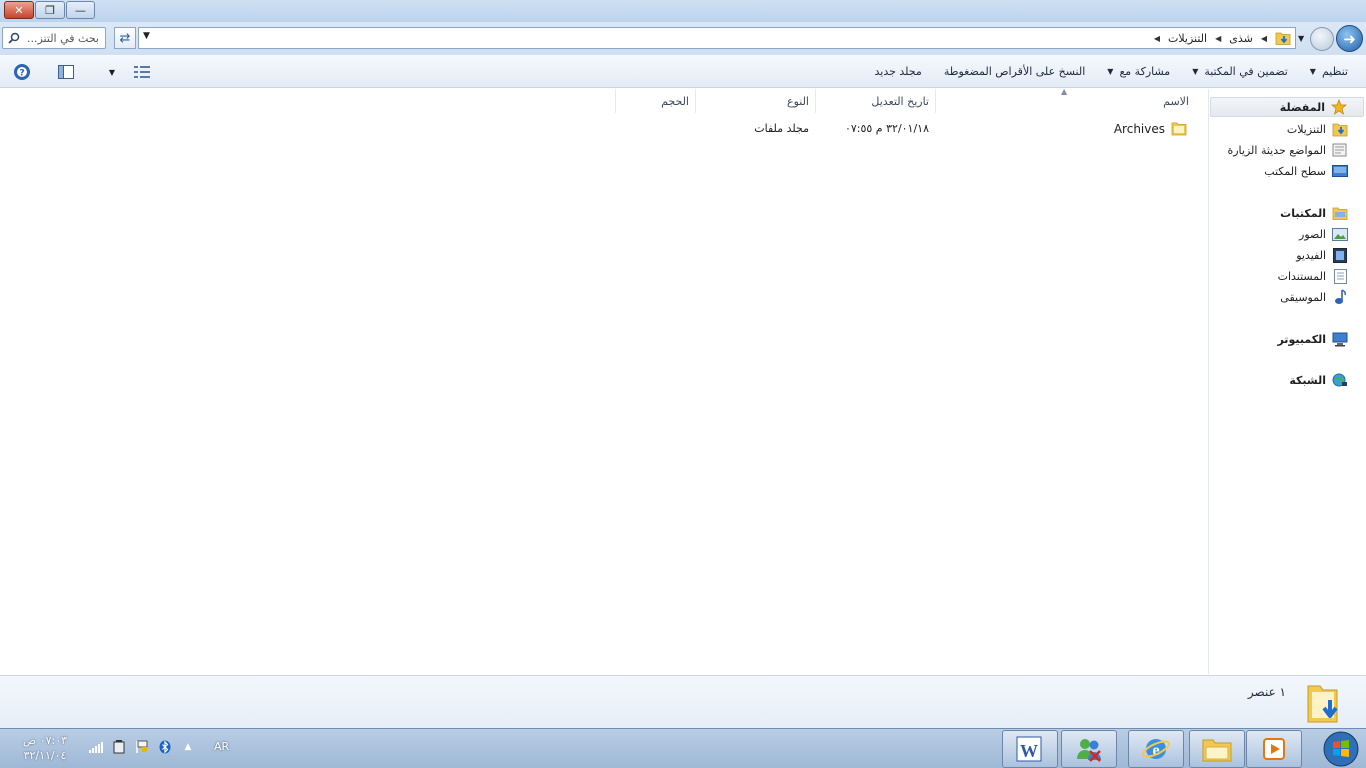 The width and height of the screenshot is (1366, 768). I want to click on share-with-label: مشاركة مع, so click(1145, 71).